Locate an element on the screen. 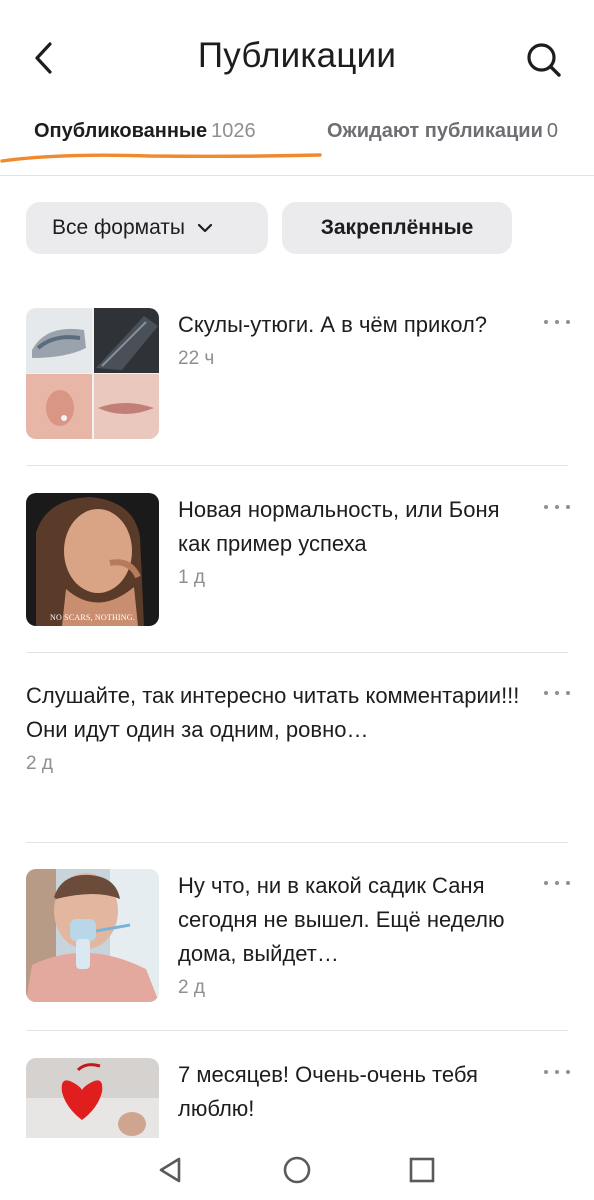  square-recents-icon is located at coordinates (422, 1170).